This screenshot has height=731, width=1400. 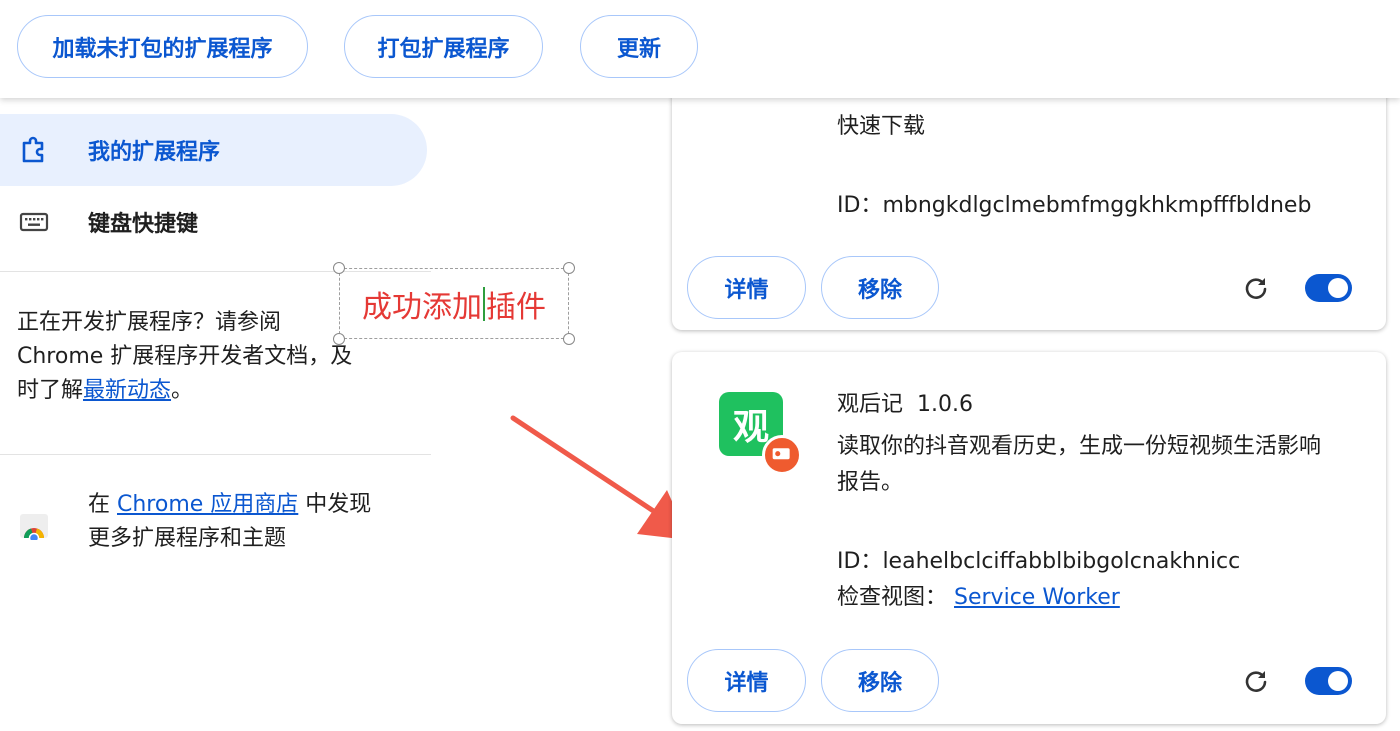 What do you see at coordinates (154, 152) in the screenshot?
I see `sidebar-item-label: 我的扩展程序` at bounding box center [154, 152].